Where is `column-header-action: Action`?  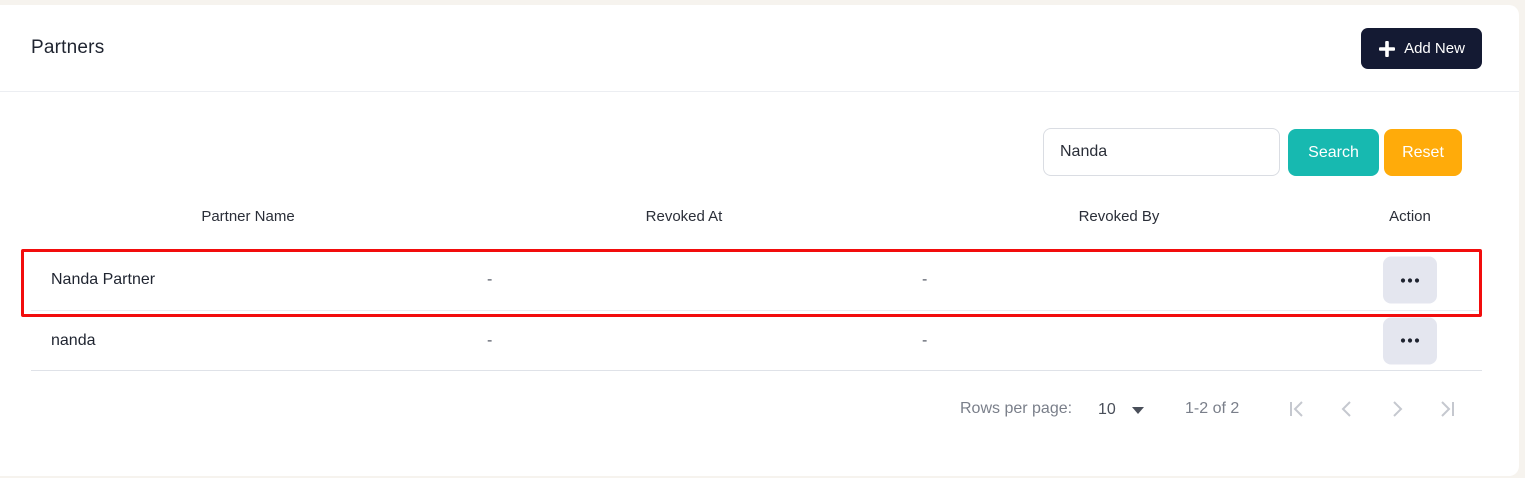 column-header-action: Action is located at coordinates (1410, 216).